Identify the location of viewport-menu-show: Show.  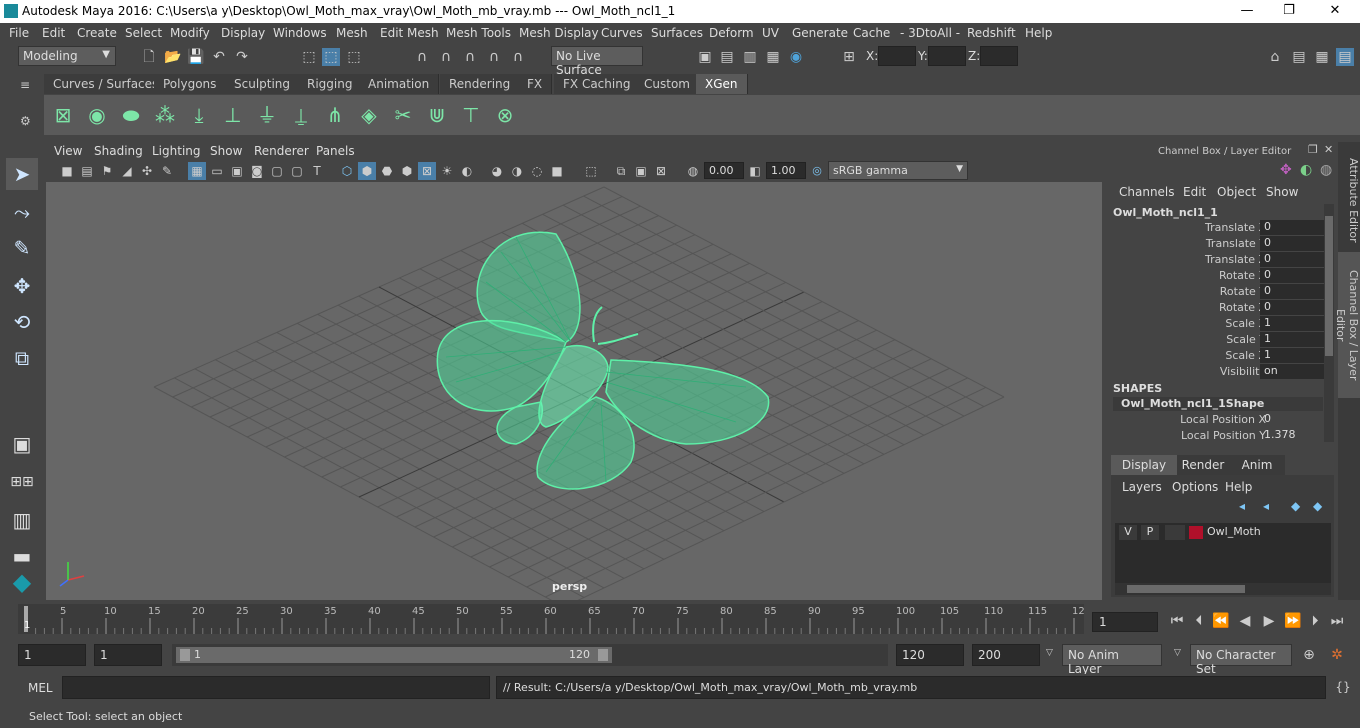
(226, 151).